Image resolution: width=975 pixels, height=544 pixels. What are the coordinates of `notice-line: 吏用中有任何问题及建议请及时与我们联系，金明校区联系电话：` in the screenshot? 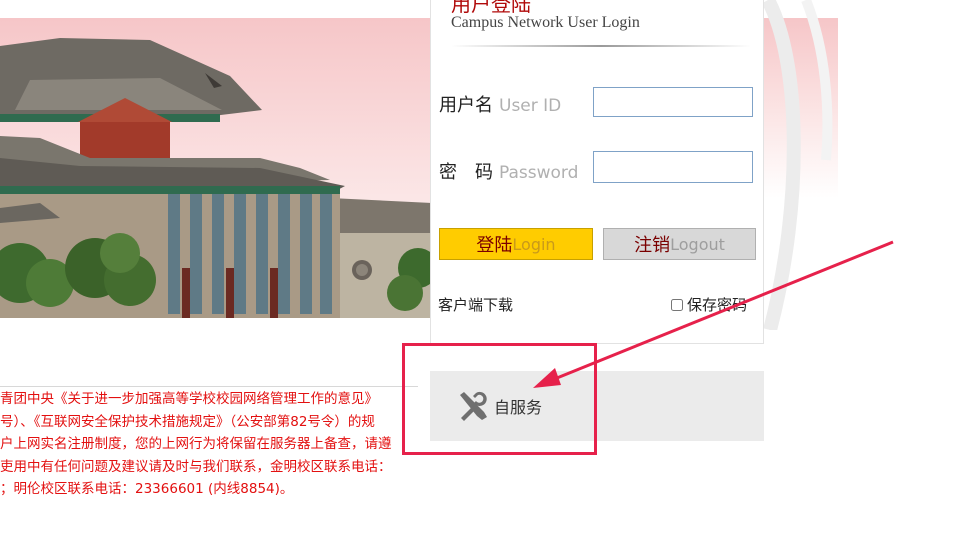 It's located at (196, 466).